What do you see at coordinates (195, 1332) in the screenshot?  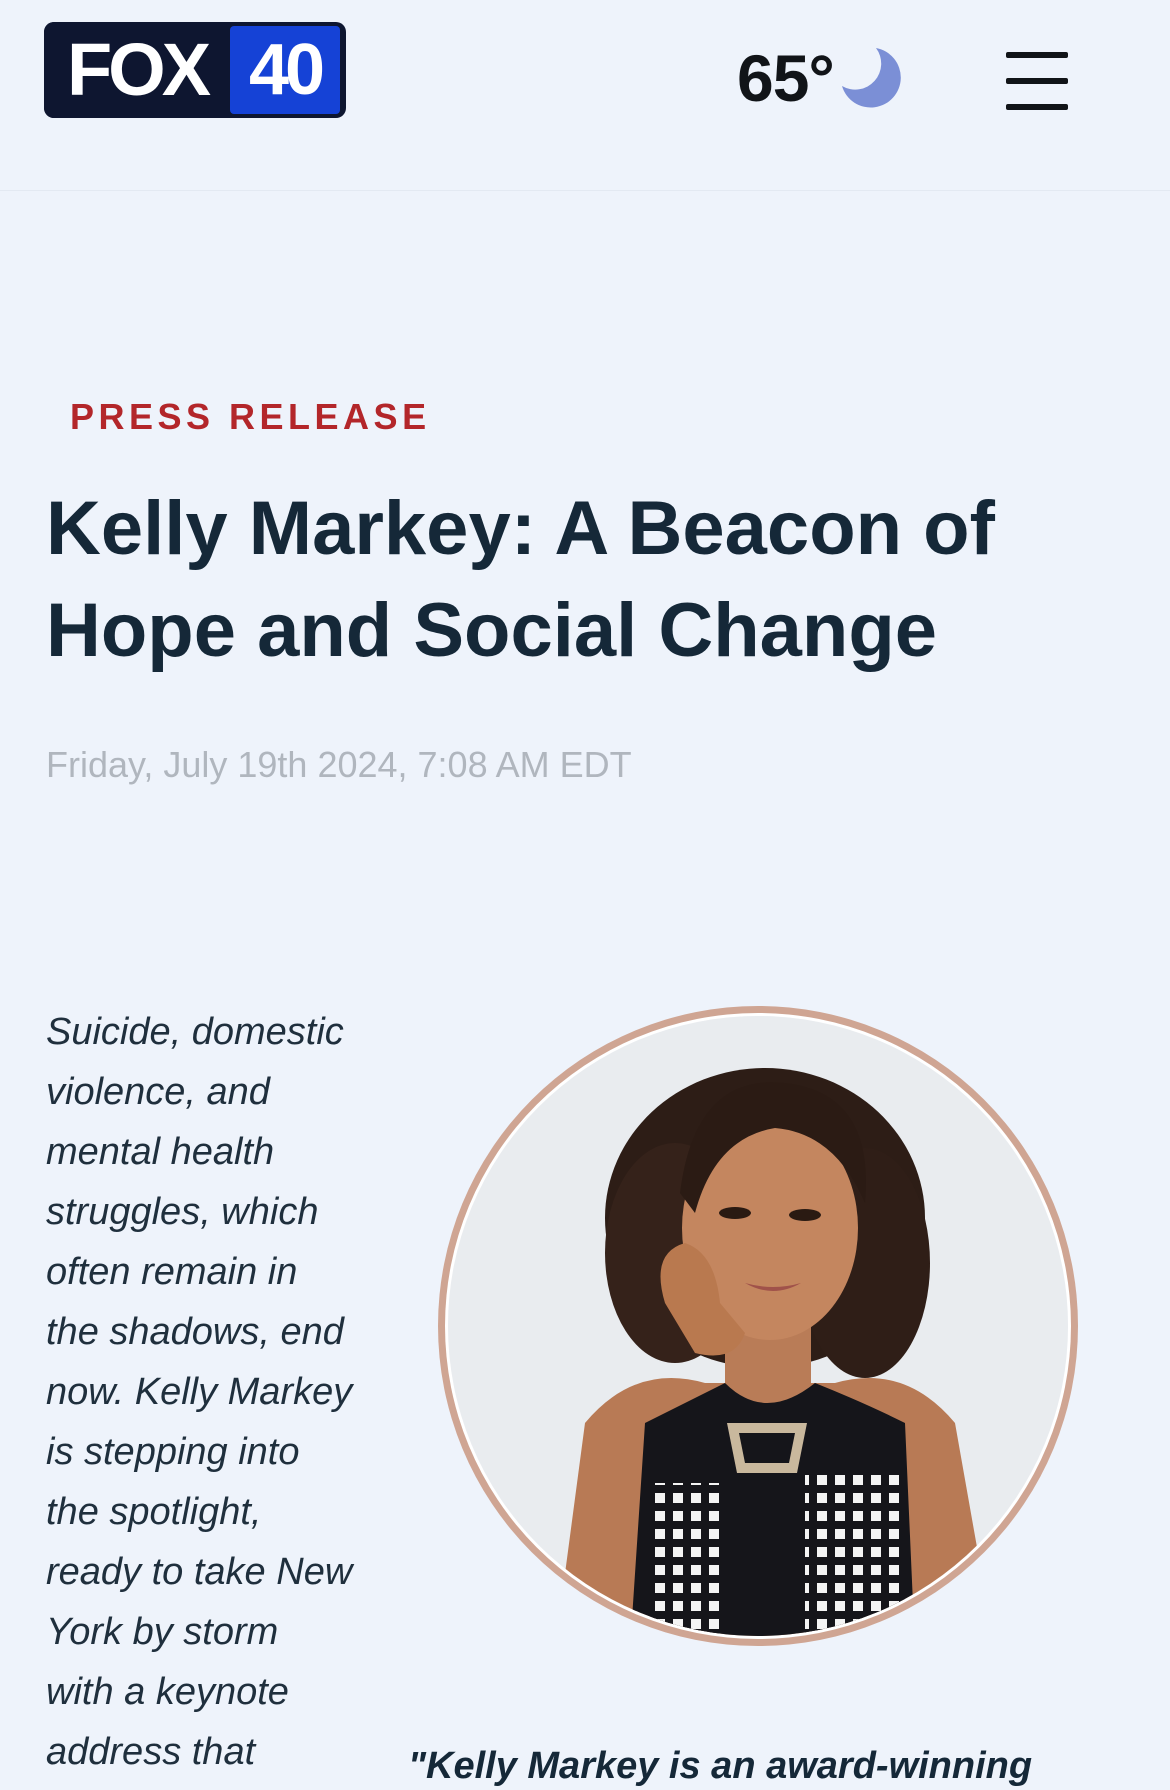 I see `intro-line: the shadows, end` at bounding box center [195, 1332].